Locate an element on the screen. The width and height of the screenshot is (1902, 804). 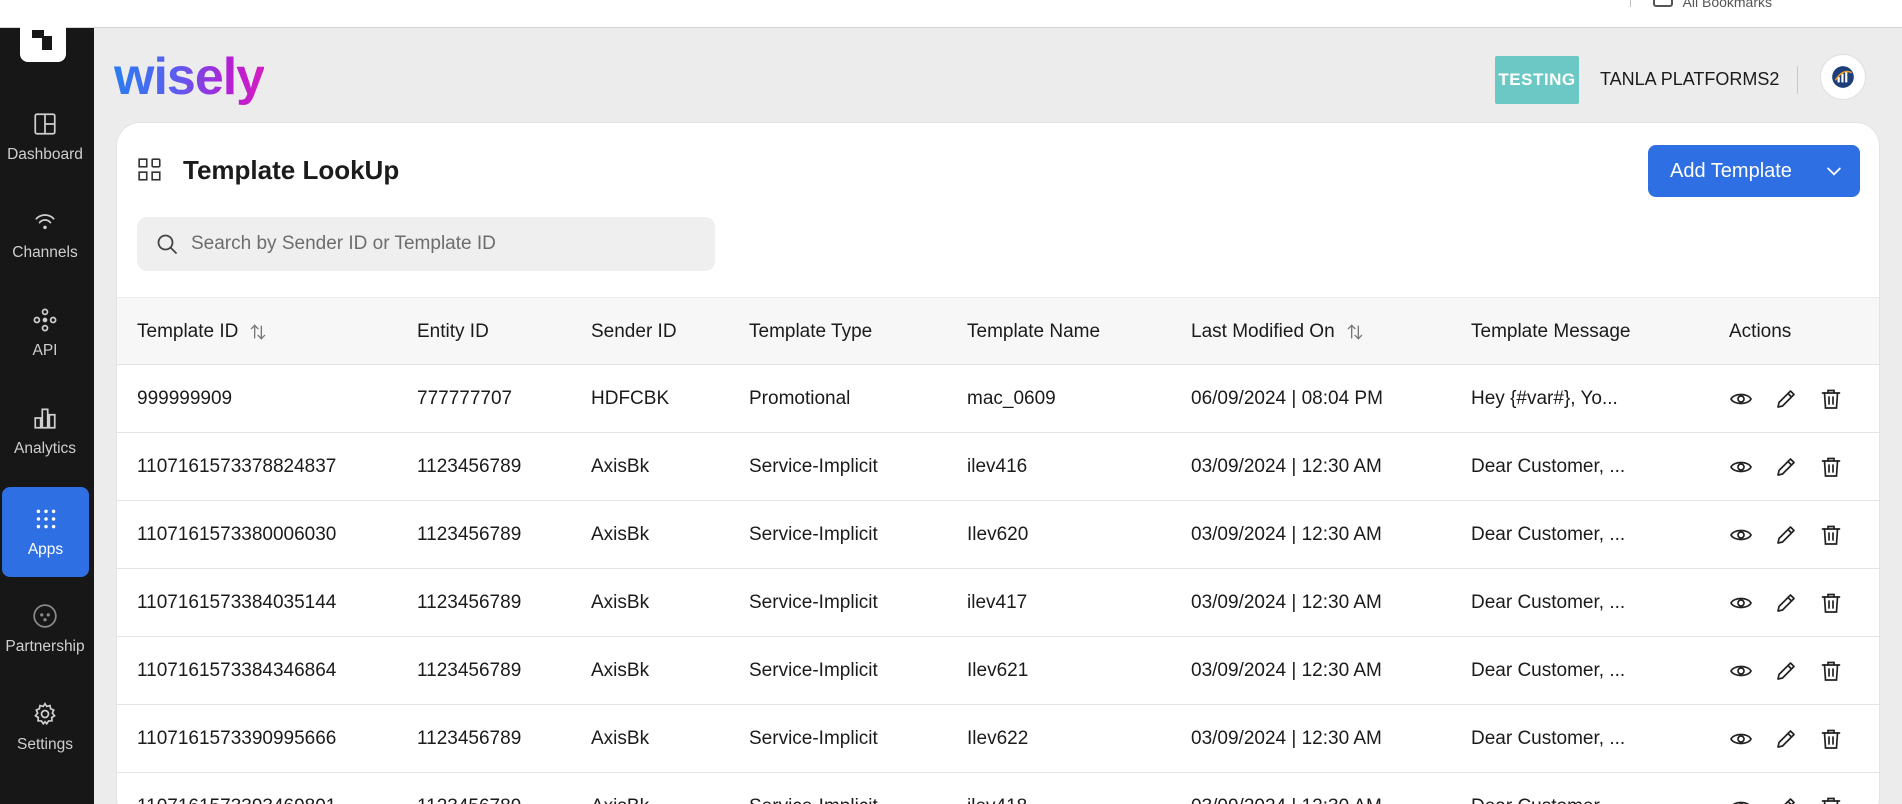
app-logo is located at coordinates (43, 42).